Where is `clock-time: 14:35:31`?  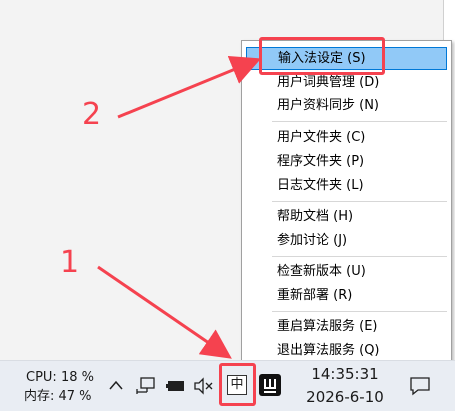 clock-time: 14:35:31 is located at coordinates (345, 374).